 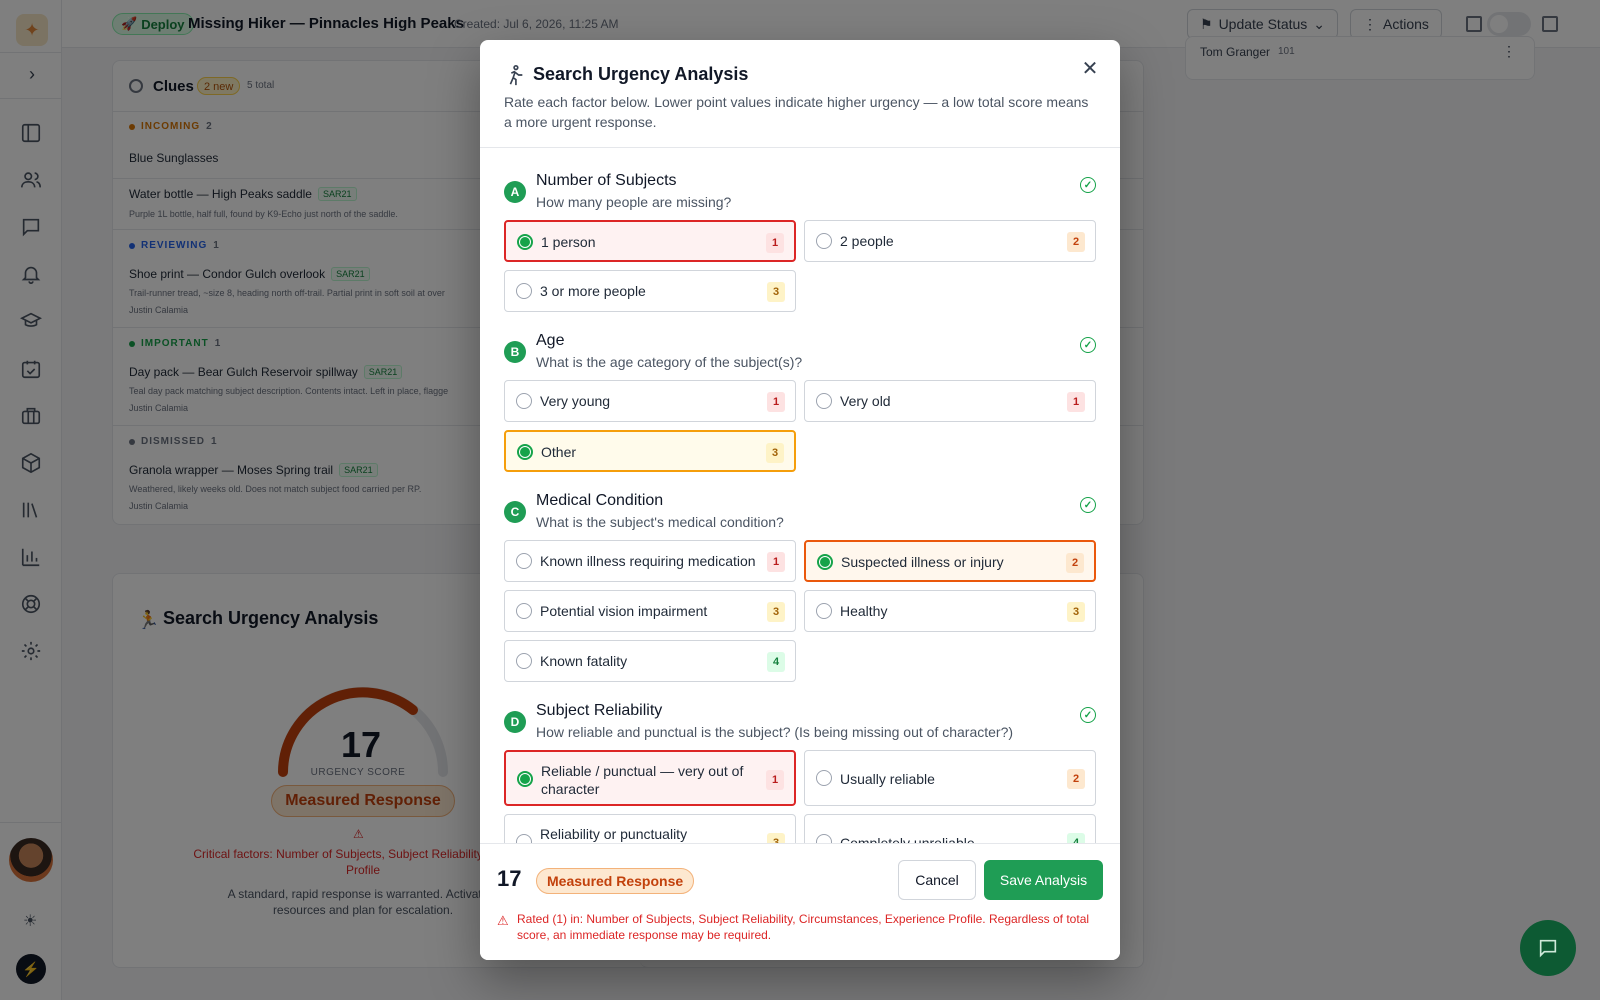 I want to click on option-3-or-more: 3 or more people 3, so click(x=650, y=291).